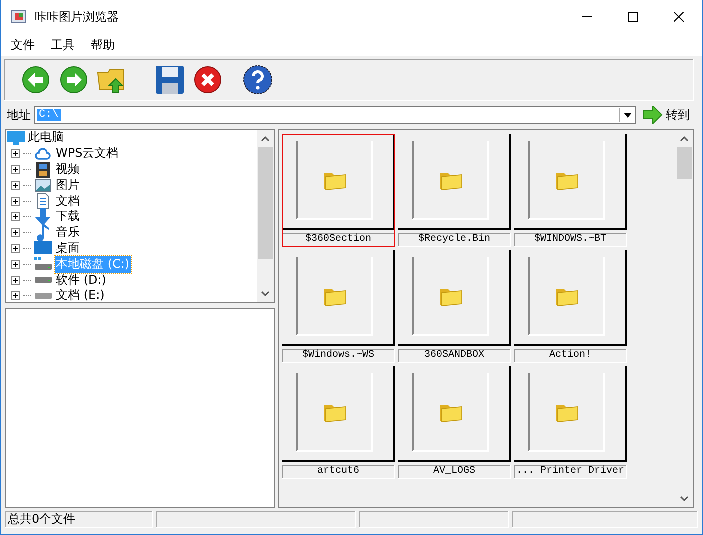  Describe the element at coordinates (43, 248) in the screenshot. I see `desktop-icon` at that location.